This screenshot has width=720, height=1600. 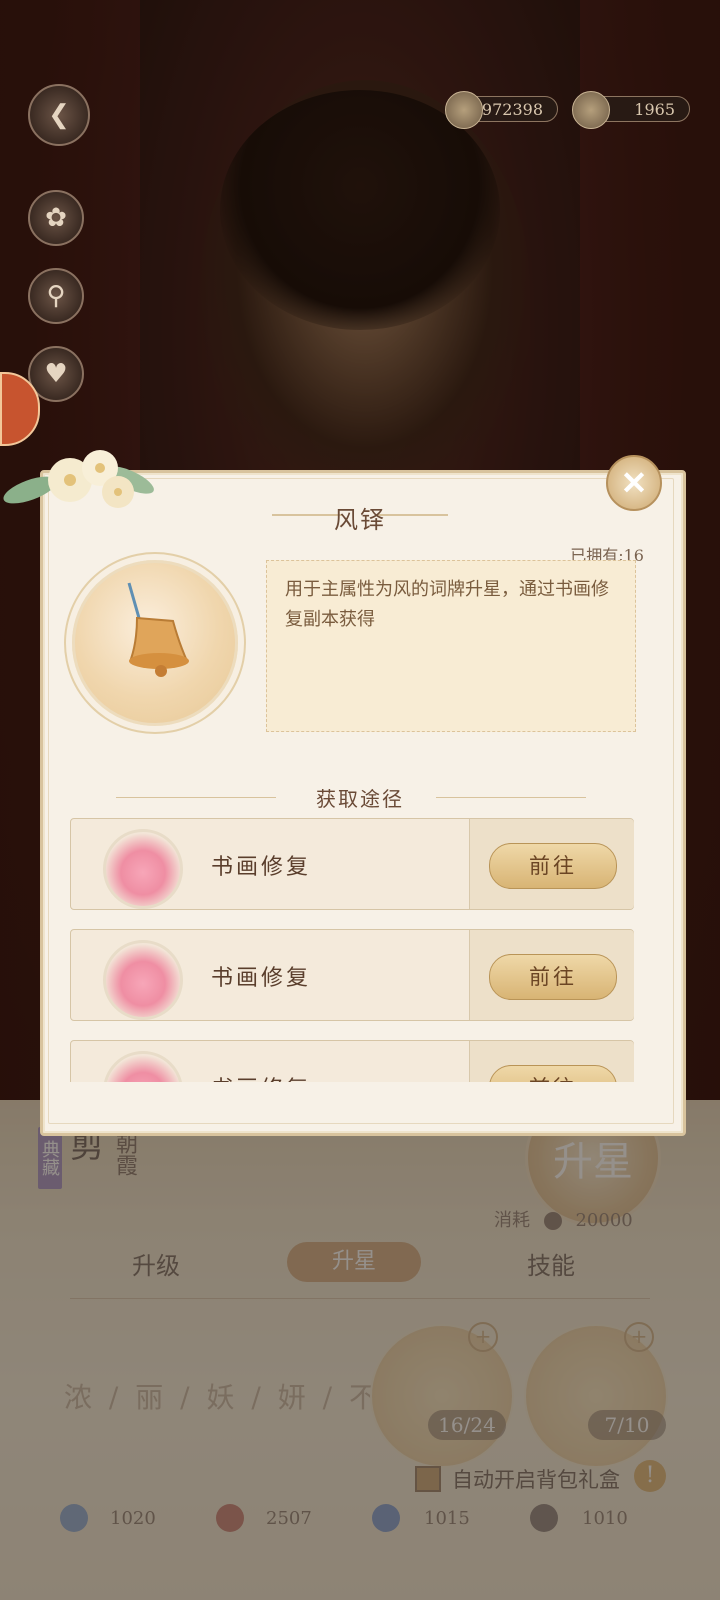 I want to click on back-button: ❮, so click(x=59, y=115).